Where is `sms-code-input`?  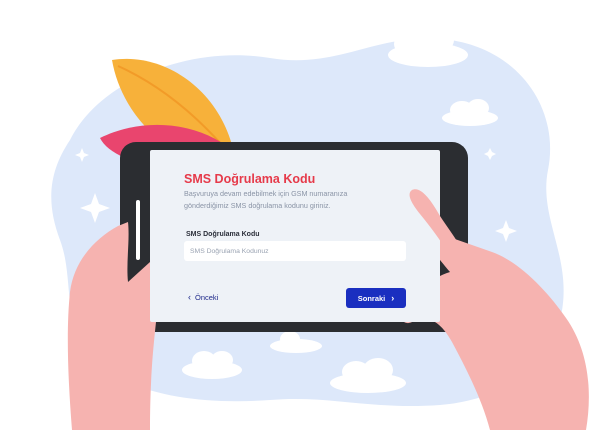 sms-code-input is located at coordinates (295, 251).